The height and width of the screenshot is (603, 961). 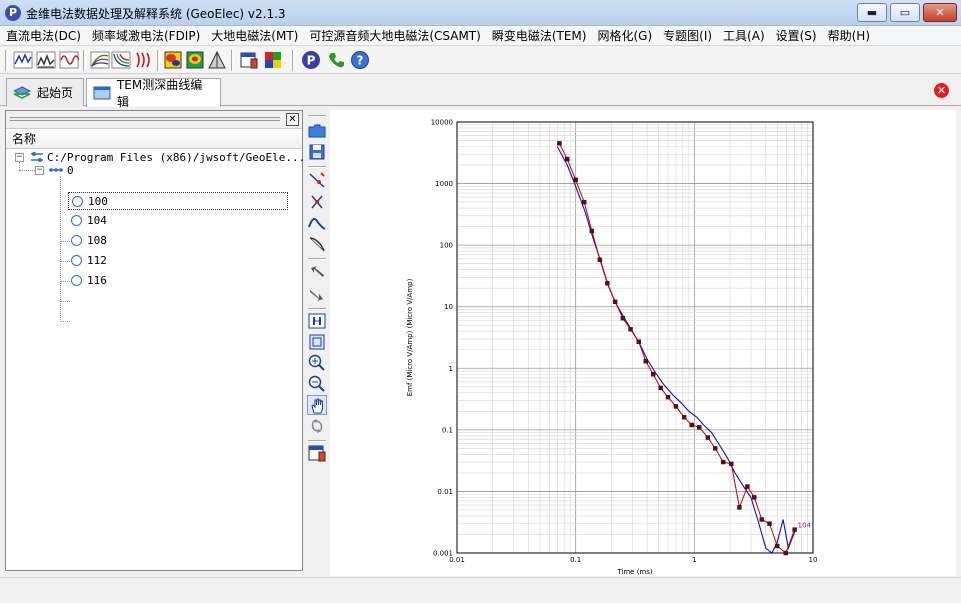 I want to click on menu-thematic-map: 专题图(I), so click(x=687, y=35).